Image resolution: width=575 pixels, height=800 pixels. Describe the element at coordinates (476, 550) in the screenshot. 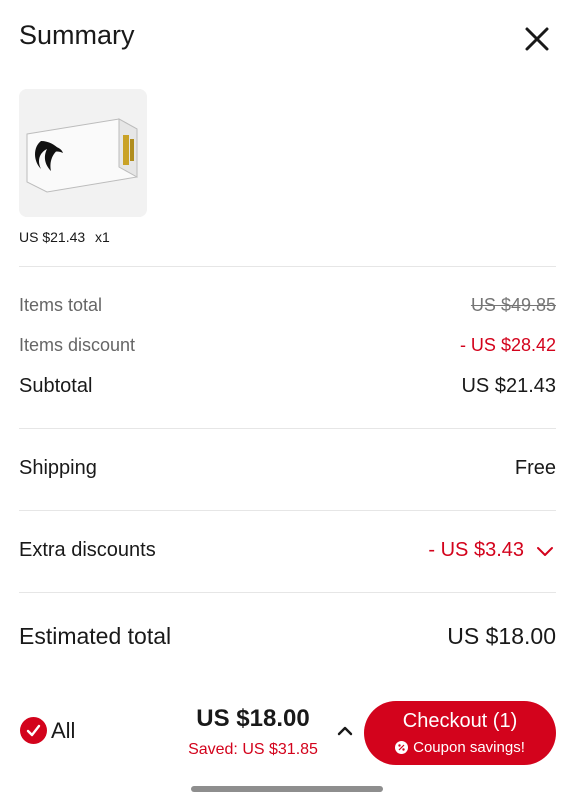

I see `extra-discounts-value: - US $3.43` at that location.